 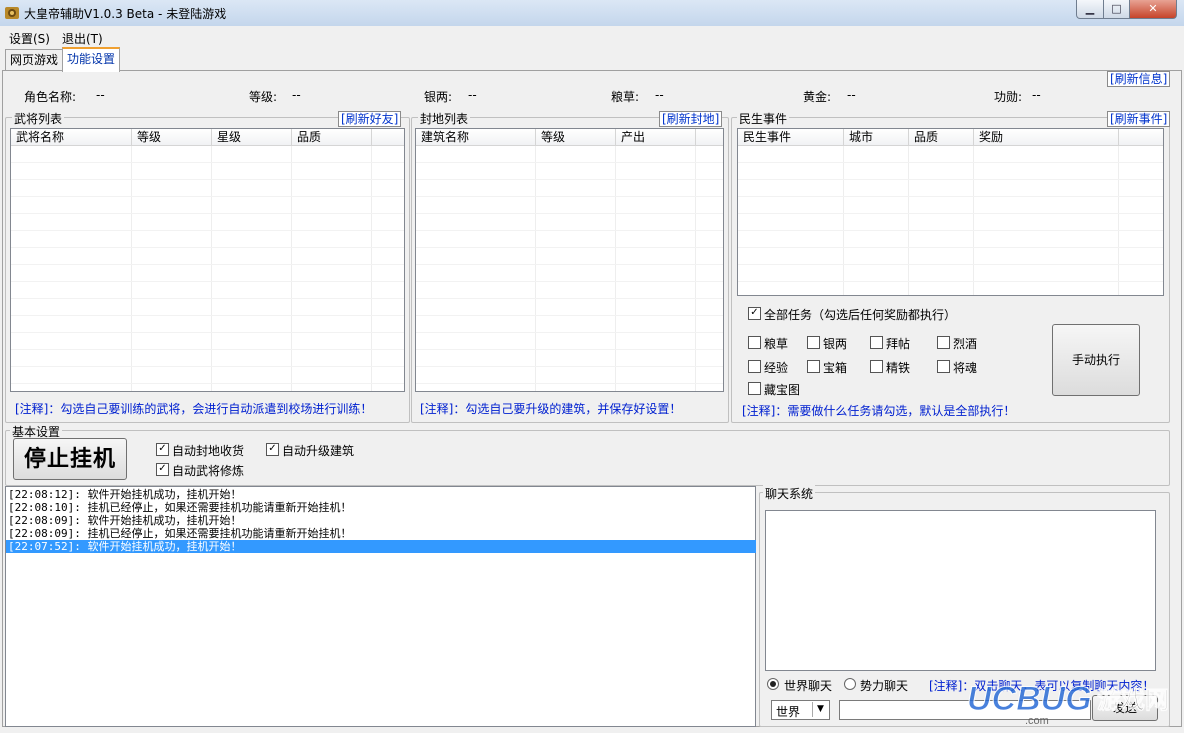 I want to click on auto-train-checkbox: ✓, so click(x=162, y=469).